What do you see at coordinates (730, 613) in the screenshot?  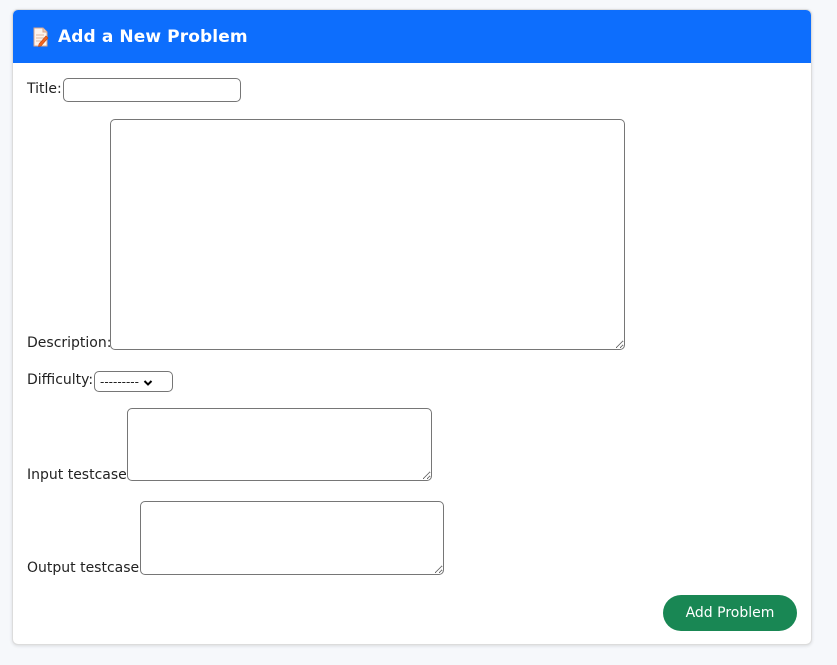 I see `add-problem-button: Add Problem` at bounding box center [730, 613].